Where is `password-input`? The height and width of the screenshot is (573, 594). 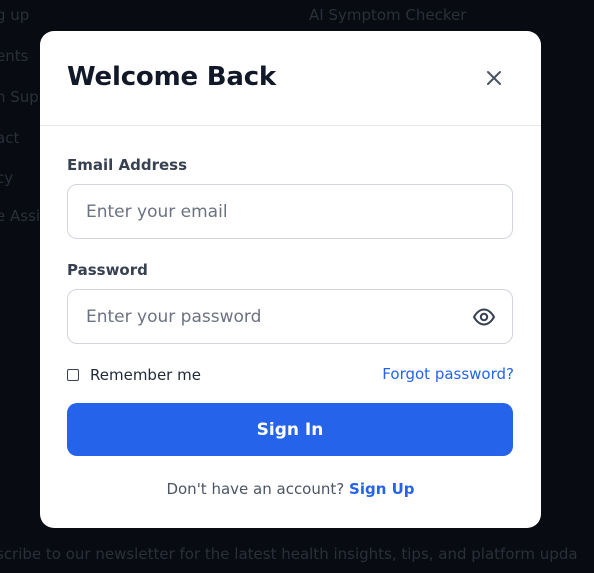
password-input is located at coordinates (290, 316).